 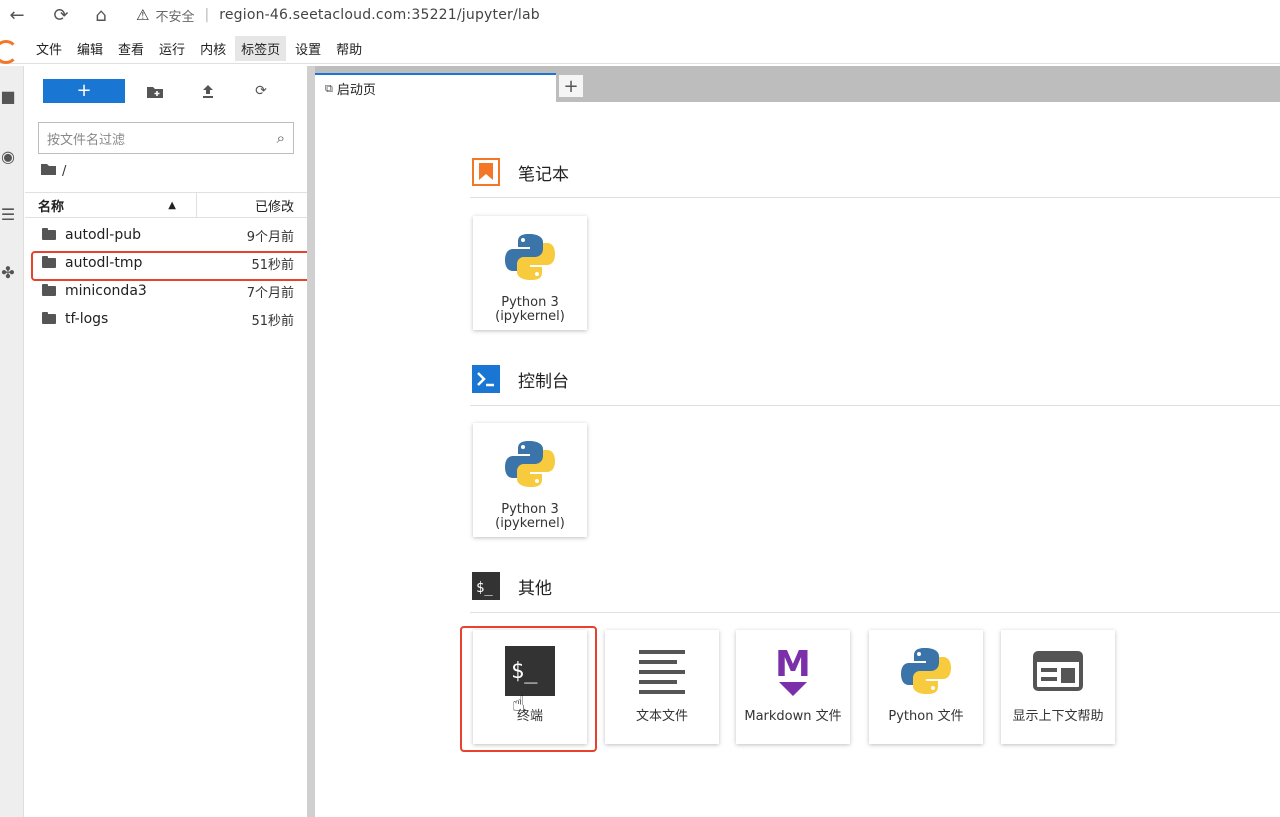 What do you see at coordinates (261, 91) in the screenshot?
I see `refresh-icon: ⟳` at bounding box center [261, 91].